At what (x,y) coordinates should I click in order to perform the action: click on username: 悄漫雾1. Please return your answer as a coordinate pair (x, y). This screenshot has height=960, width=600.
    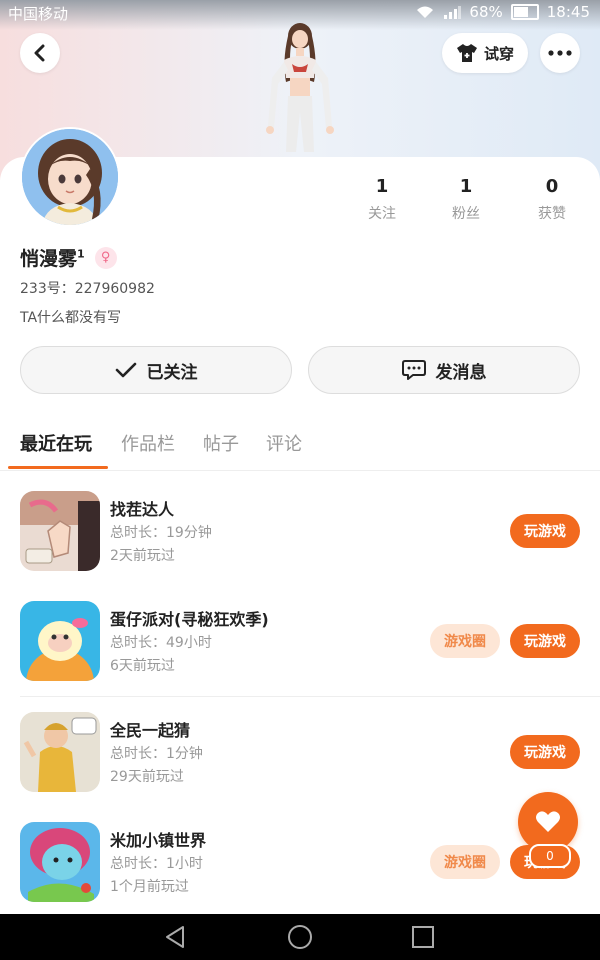
    Looking at the image, I should click on (52, 257).